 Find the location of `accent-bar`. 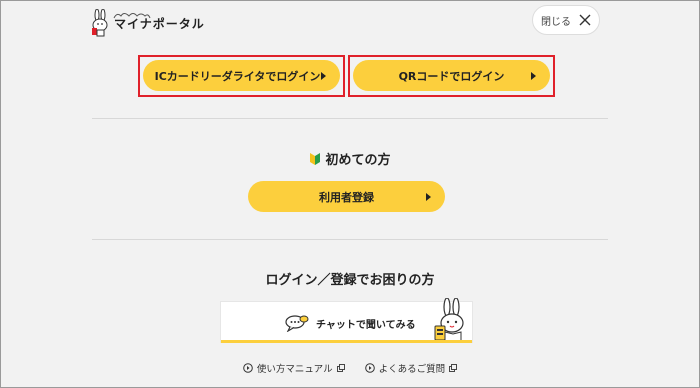

accent-bar is located at coordinates (346, 341).